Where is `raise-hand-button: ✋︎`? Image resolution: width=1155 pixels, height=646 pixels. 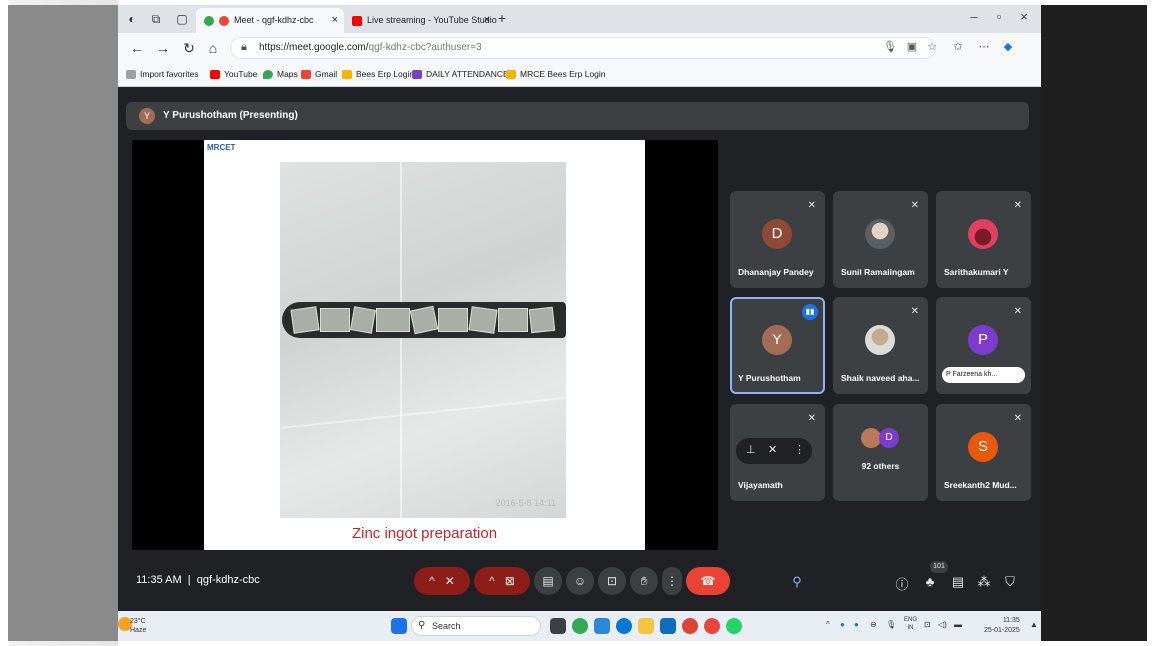
raise-hand-button: ✋︎ is located at coordinates (644, 581).